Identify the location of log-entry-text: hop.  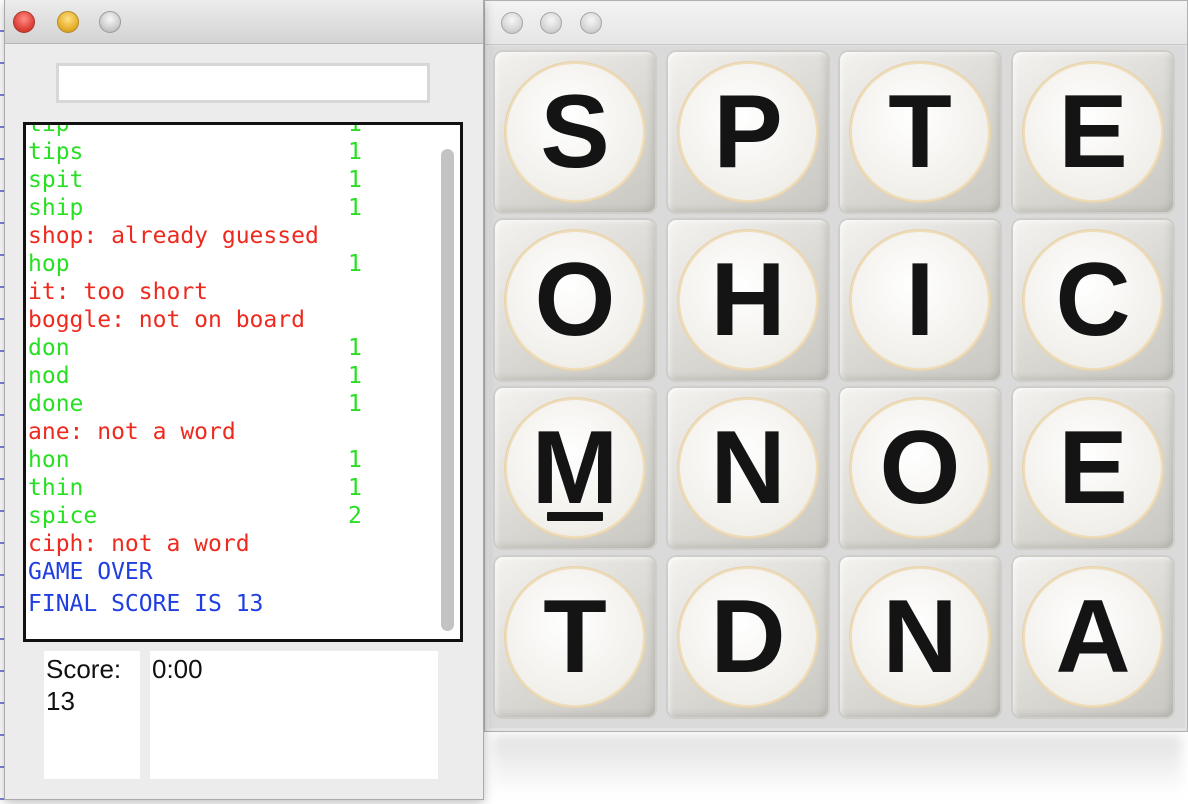
(49, 264).